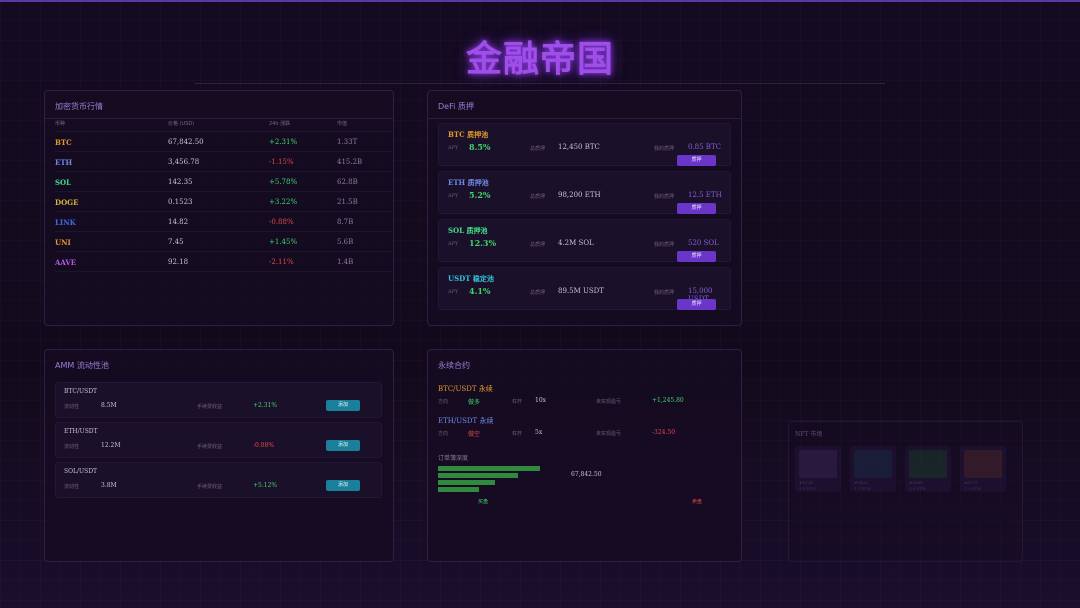 The image size is (1080, 608). I want to click on perp-name: BTC/USDT 永续, so click(465, 389).